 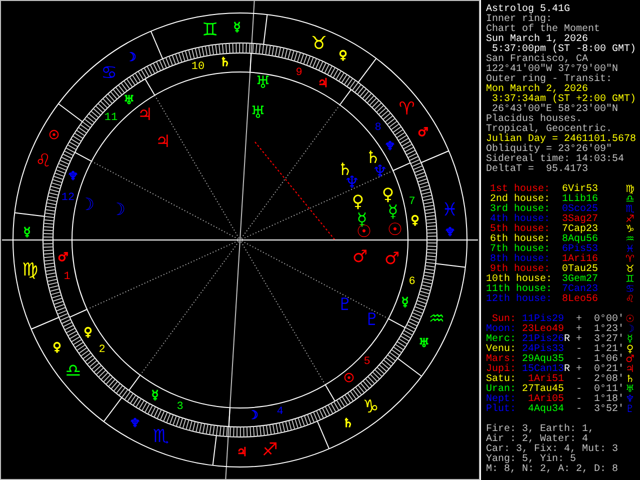 What do you see at coordinates (501, 340) in the screenshot?
I see `planet-name: Merc:` at bounding box center [501, 340].